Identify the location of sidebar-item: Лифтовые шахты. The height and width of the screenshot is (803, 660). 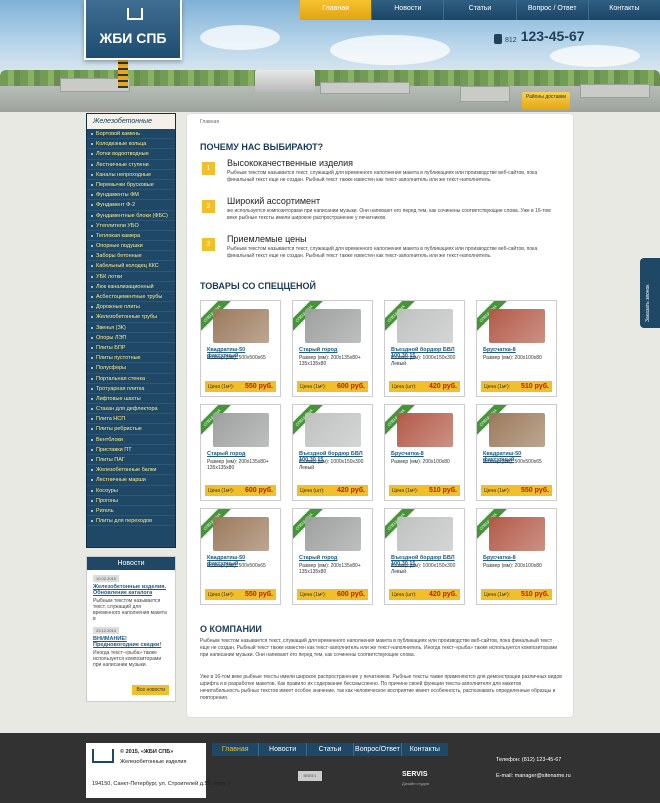
(131, 399).